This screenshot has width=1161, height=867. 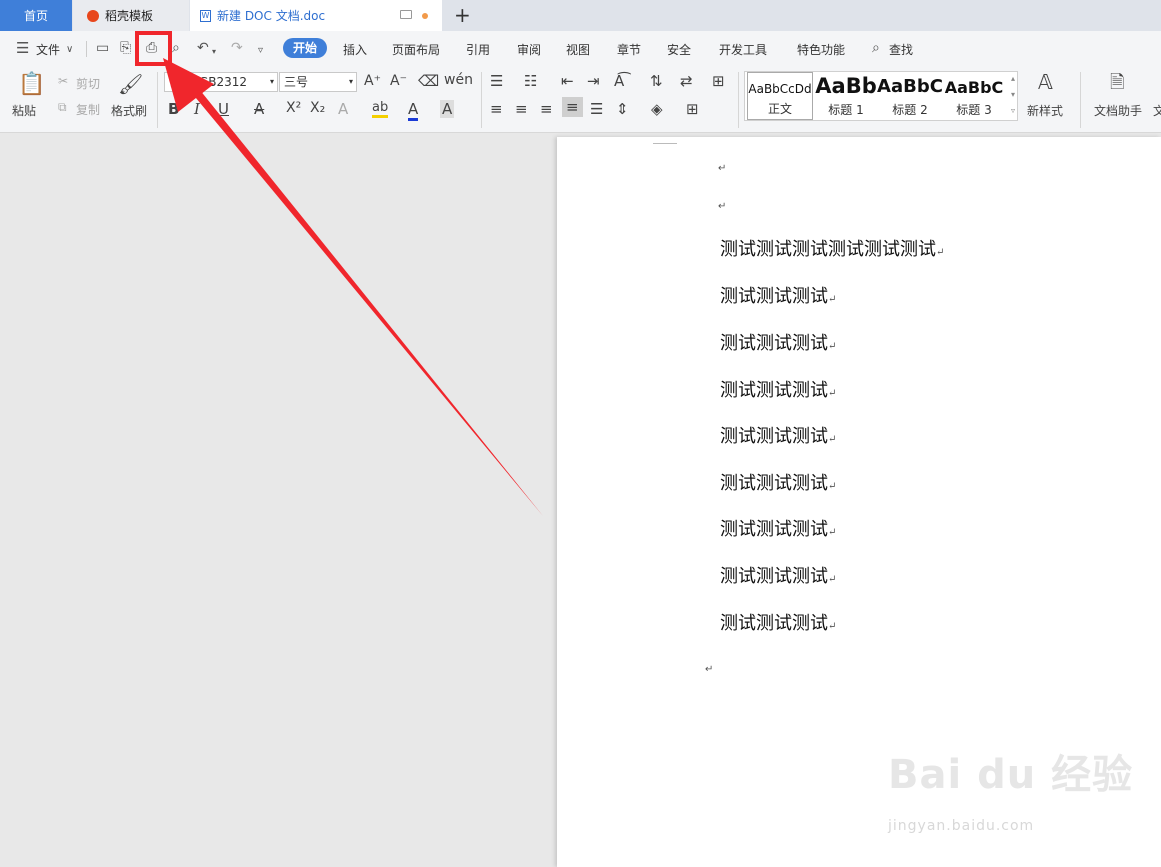 I want to click on gallery-expand-icon: ▿, so click(x=1013, y=110).